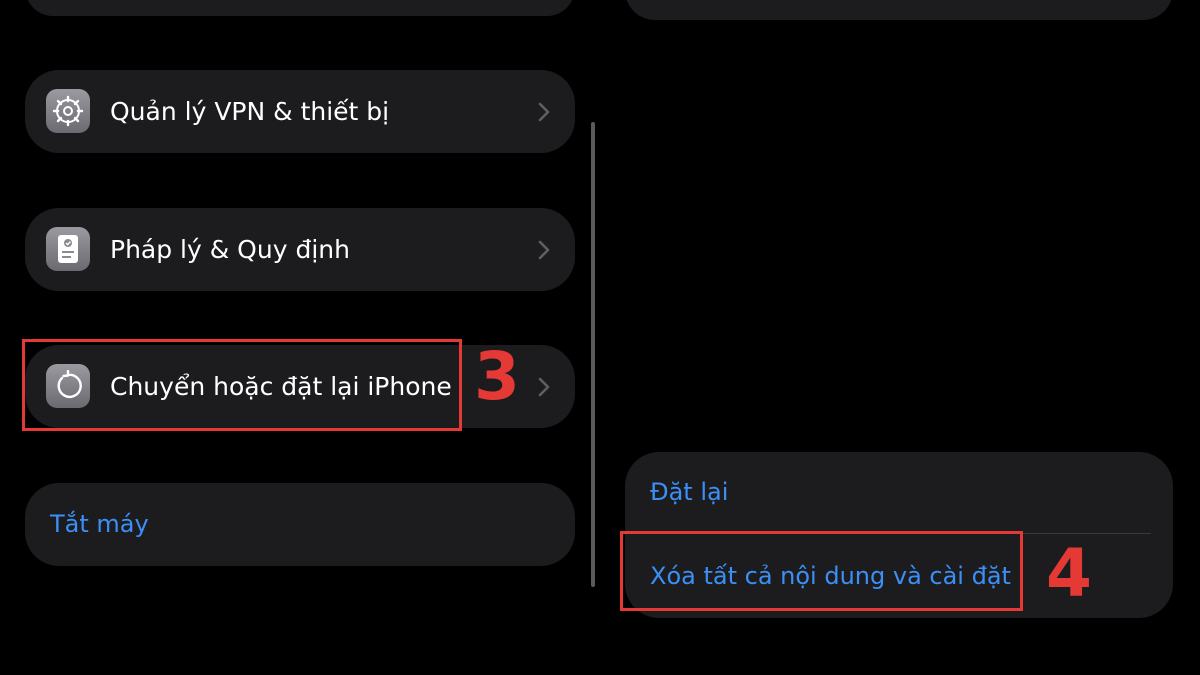 Image resolution: width=1200 pixels, height=675 pixels. What do you see at coordinates (821, 571) in the screenshot?
I see `step-4-highlight` at bounding box center [821, 571].